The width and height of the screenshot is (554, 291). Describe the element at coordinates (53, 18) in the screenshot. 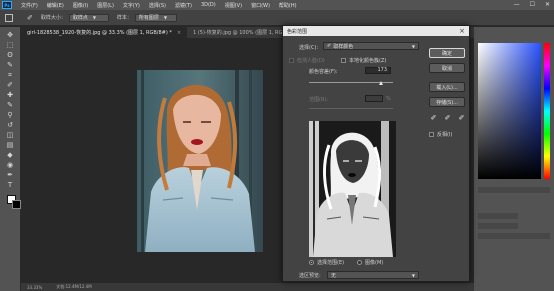

I see `sample-size-label: 取样大小：` at that location.